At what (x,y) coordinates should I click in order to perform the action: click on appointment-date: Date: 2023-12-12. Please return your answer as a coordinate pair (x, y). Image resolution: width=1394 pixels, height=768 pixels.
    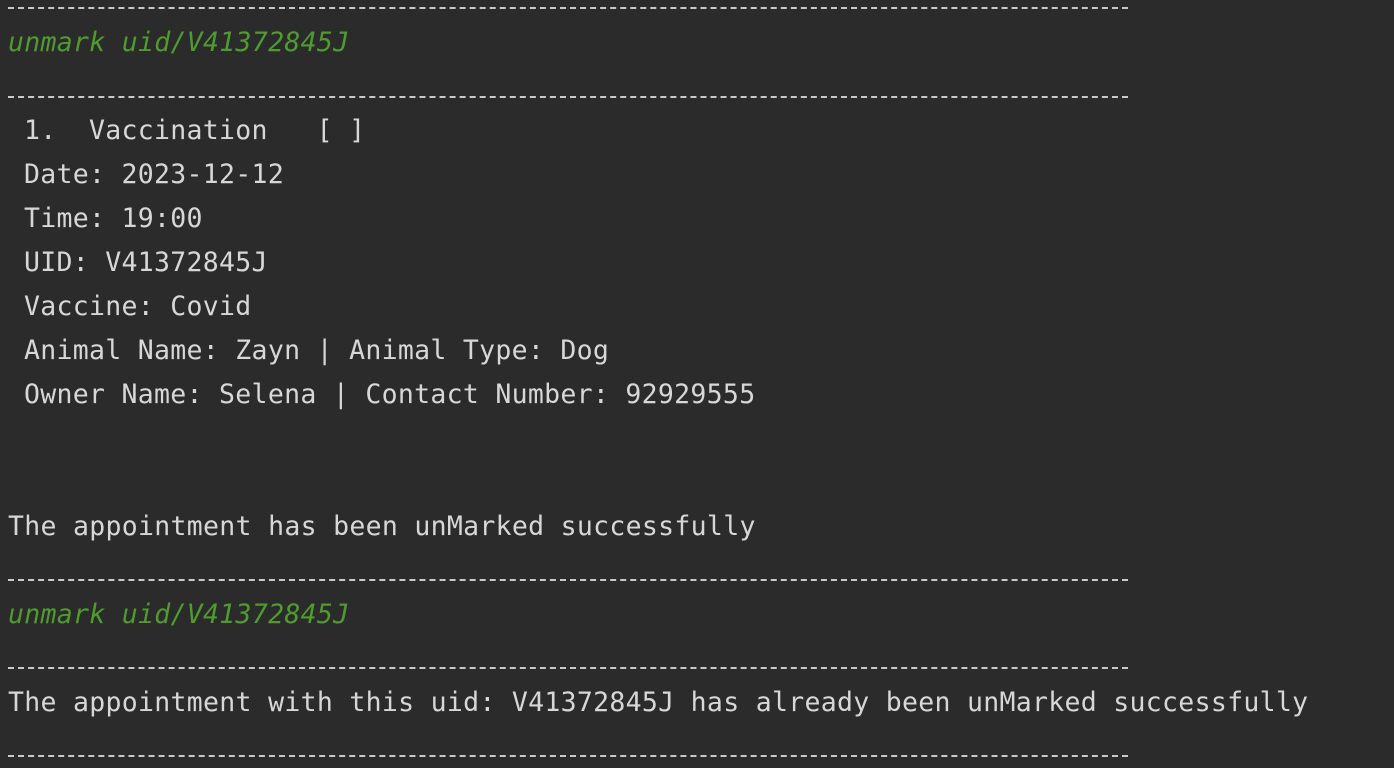
    Looking at the image, I should click on (154, 174).